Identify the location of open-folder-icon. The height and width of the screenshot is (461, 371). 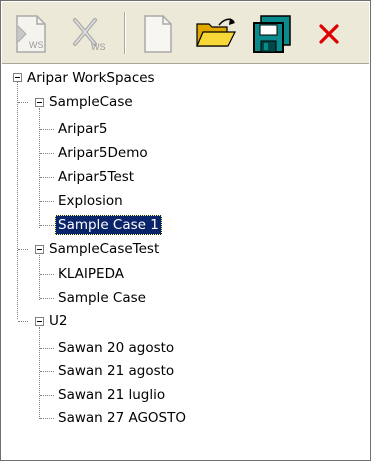
(216, 32).